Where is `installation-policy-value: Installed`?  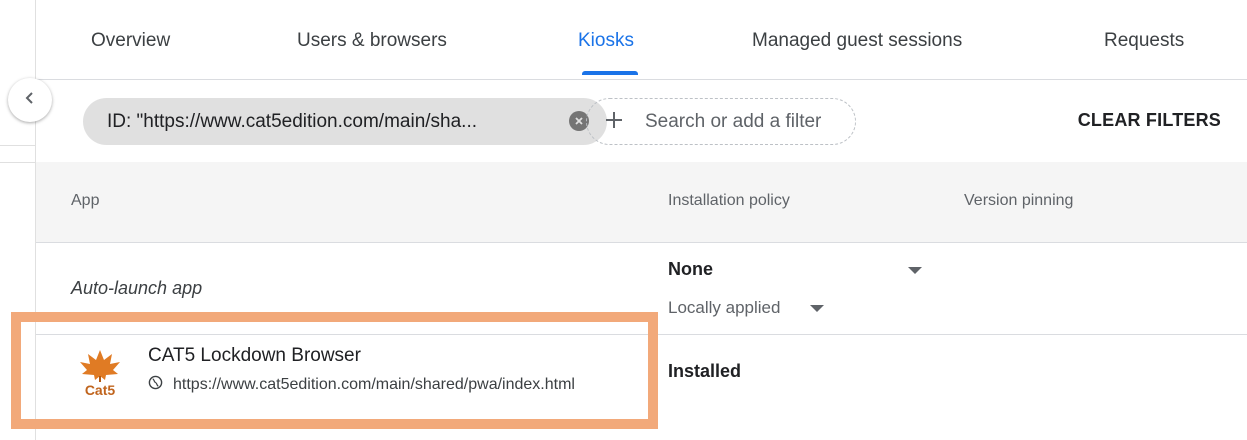
installation-policy-value: Installed is located at coordinates (704, 371).